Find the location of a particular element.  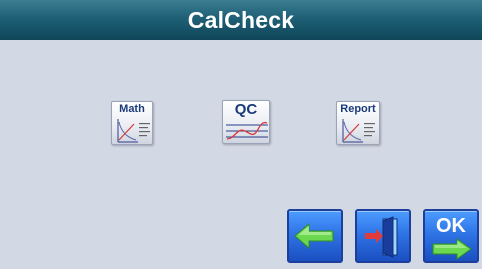

green-arrow-left-icon is located at coordinates (314, 236).